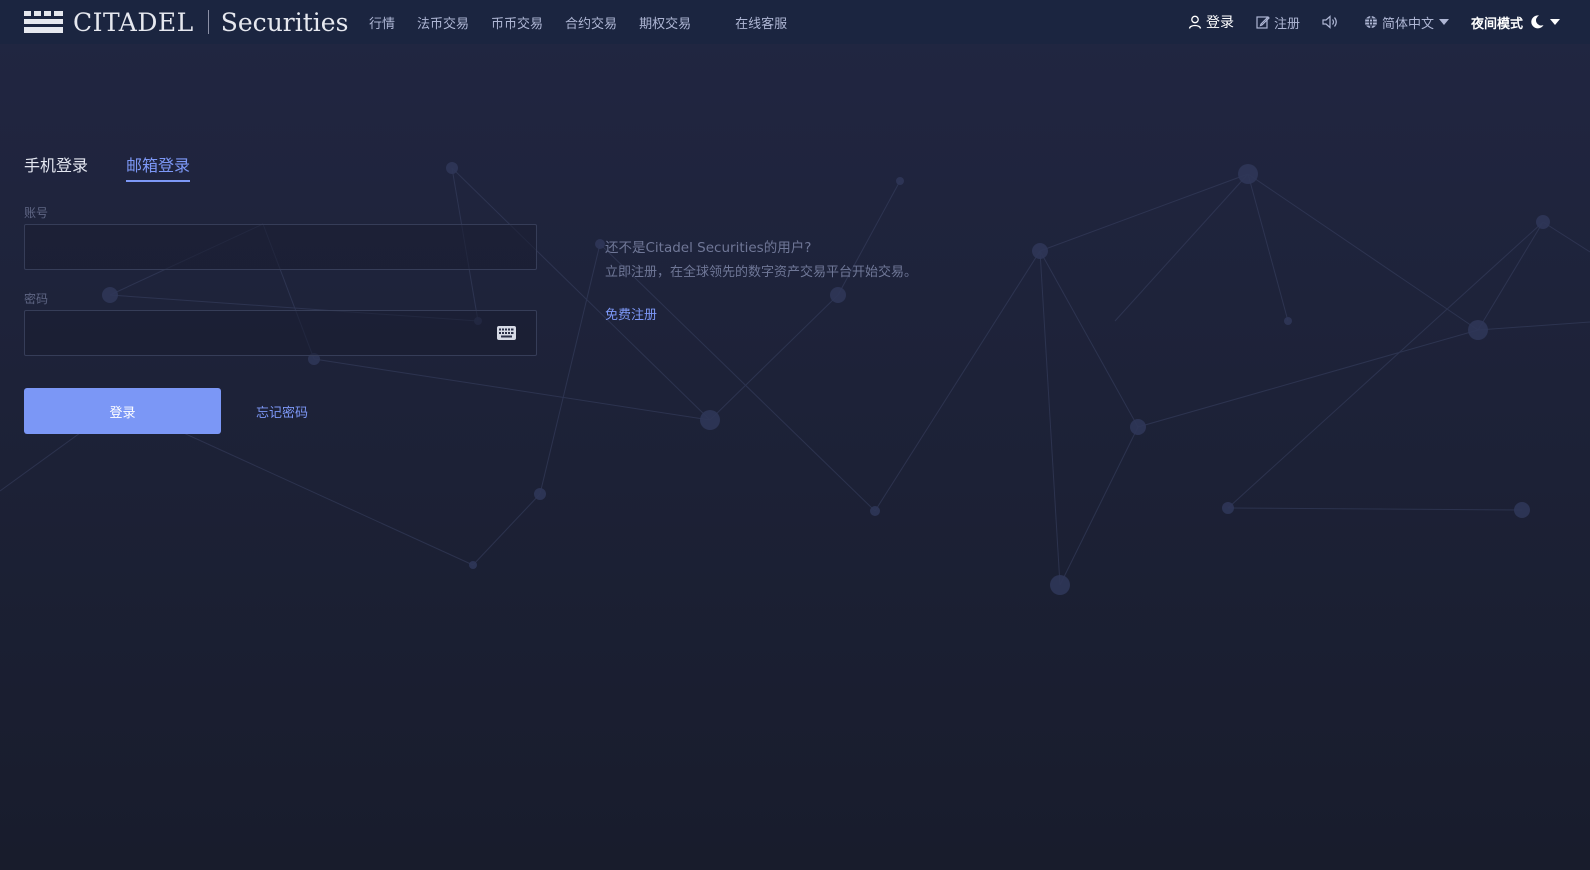  What do you see at coordinates (208, 22) in the screenshot?
I see `brand-divider` at bounding box center [208, 22].